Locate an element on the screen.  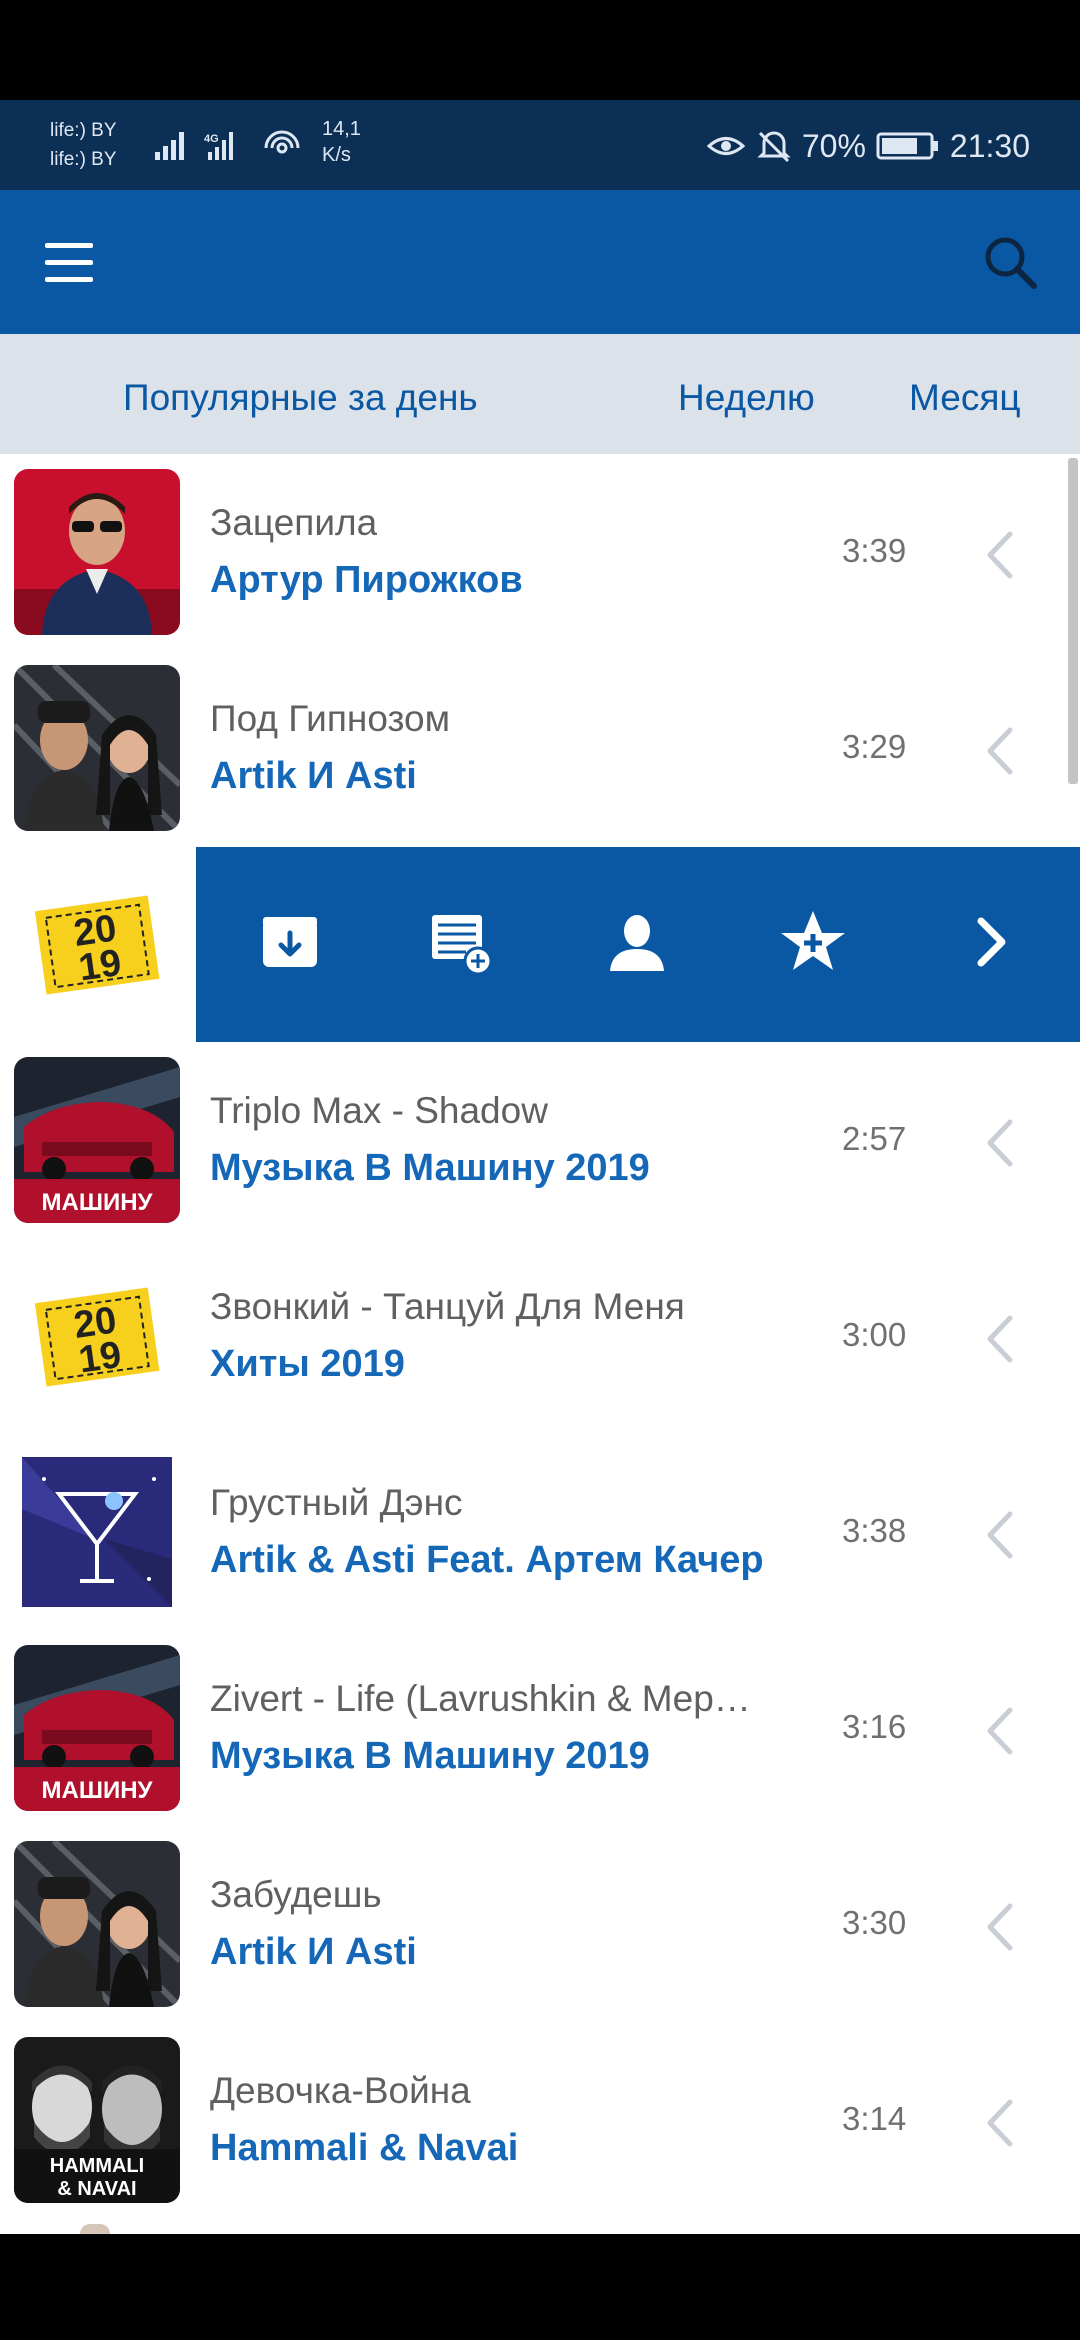
track-title: Грустный Дэнс is located at coordinates (336, 1502).